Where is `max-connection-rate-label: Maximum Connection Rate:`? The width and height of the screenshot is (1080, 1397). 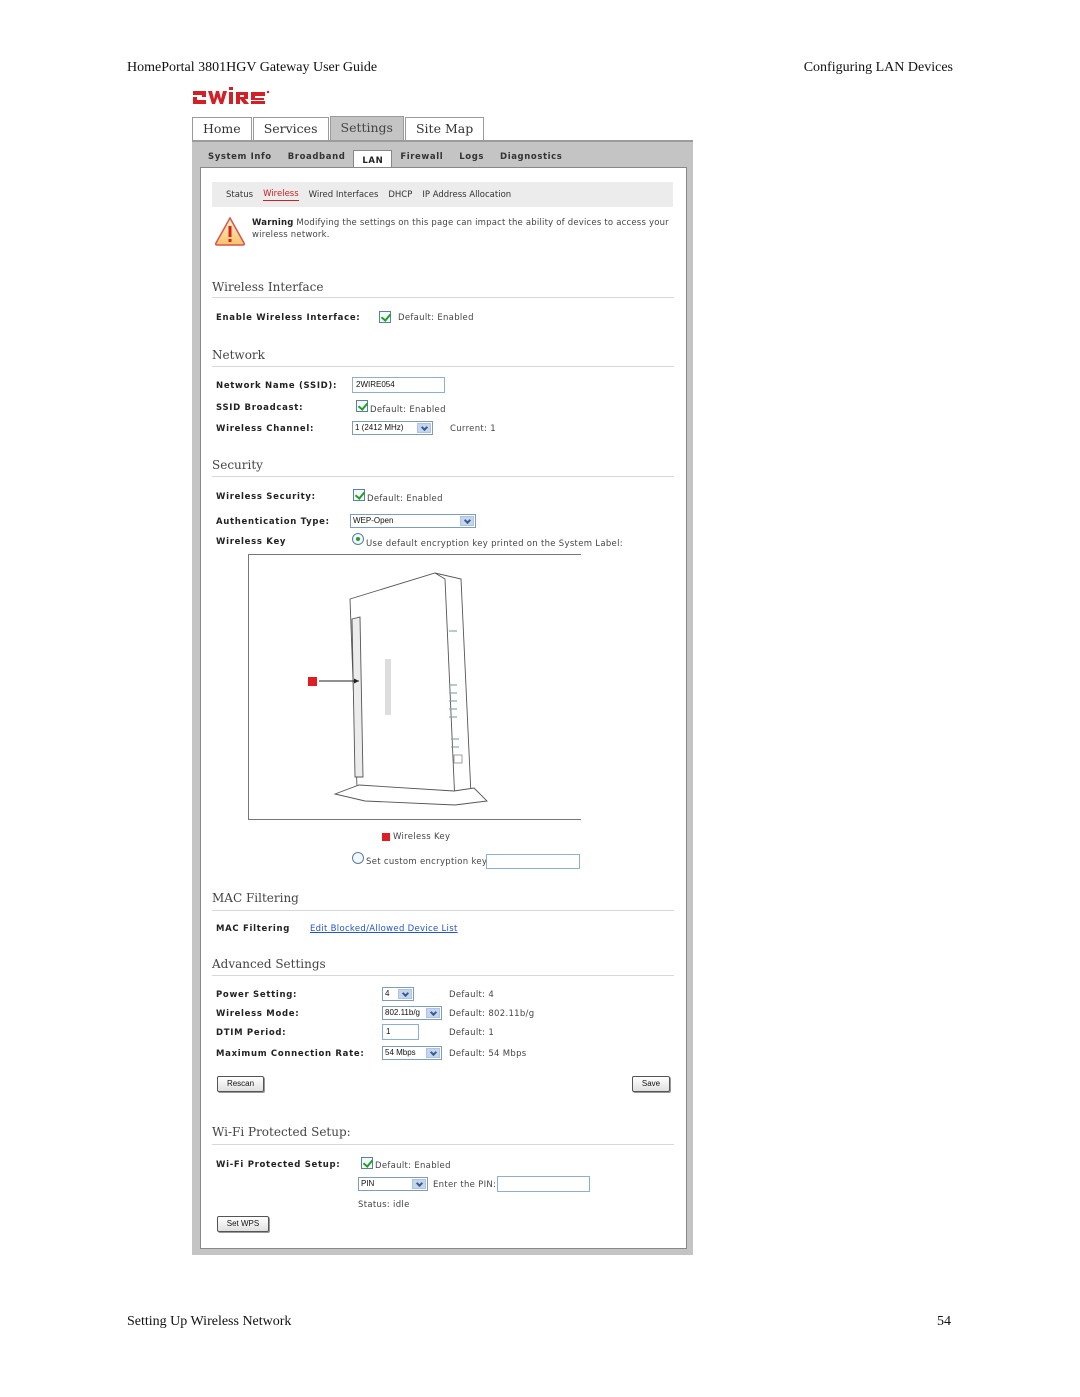 max-connection-rate-label: Maximum Connection Rate: is located at coordinates (290, 1054).